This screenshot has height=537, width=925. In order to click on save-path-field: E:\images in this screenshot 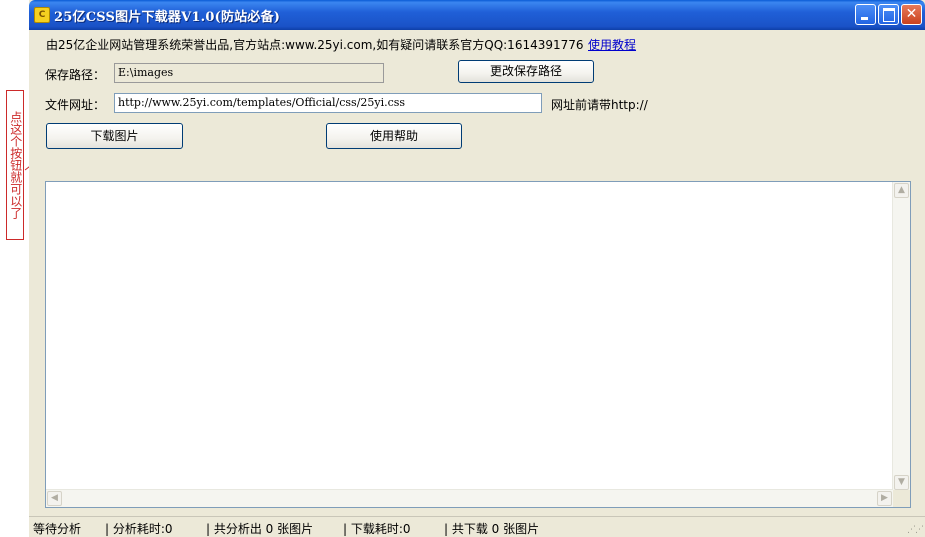, I will do `click(249, 73)`.